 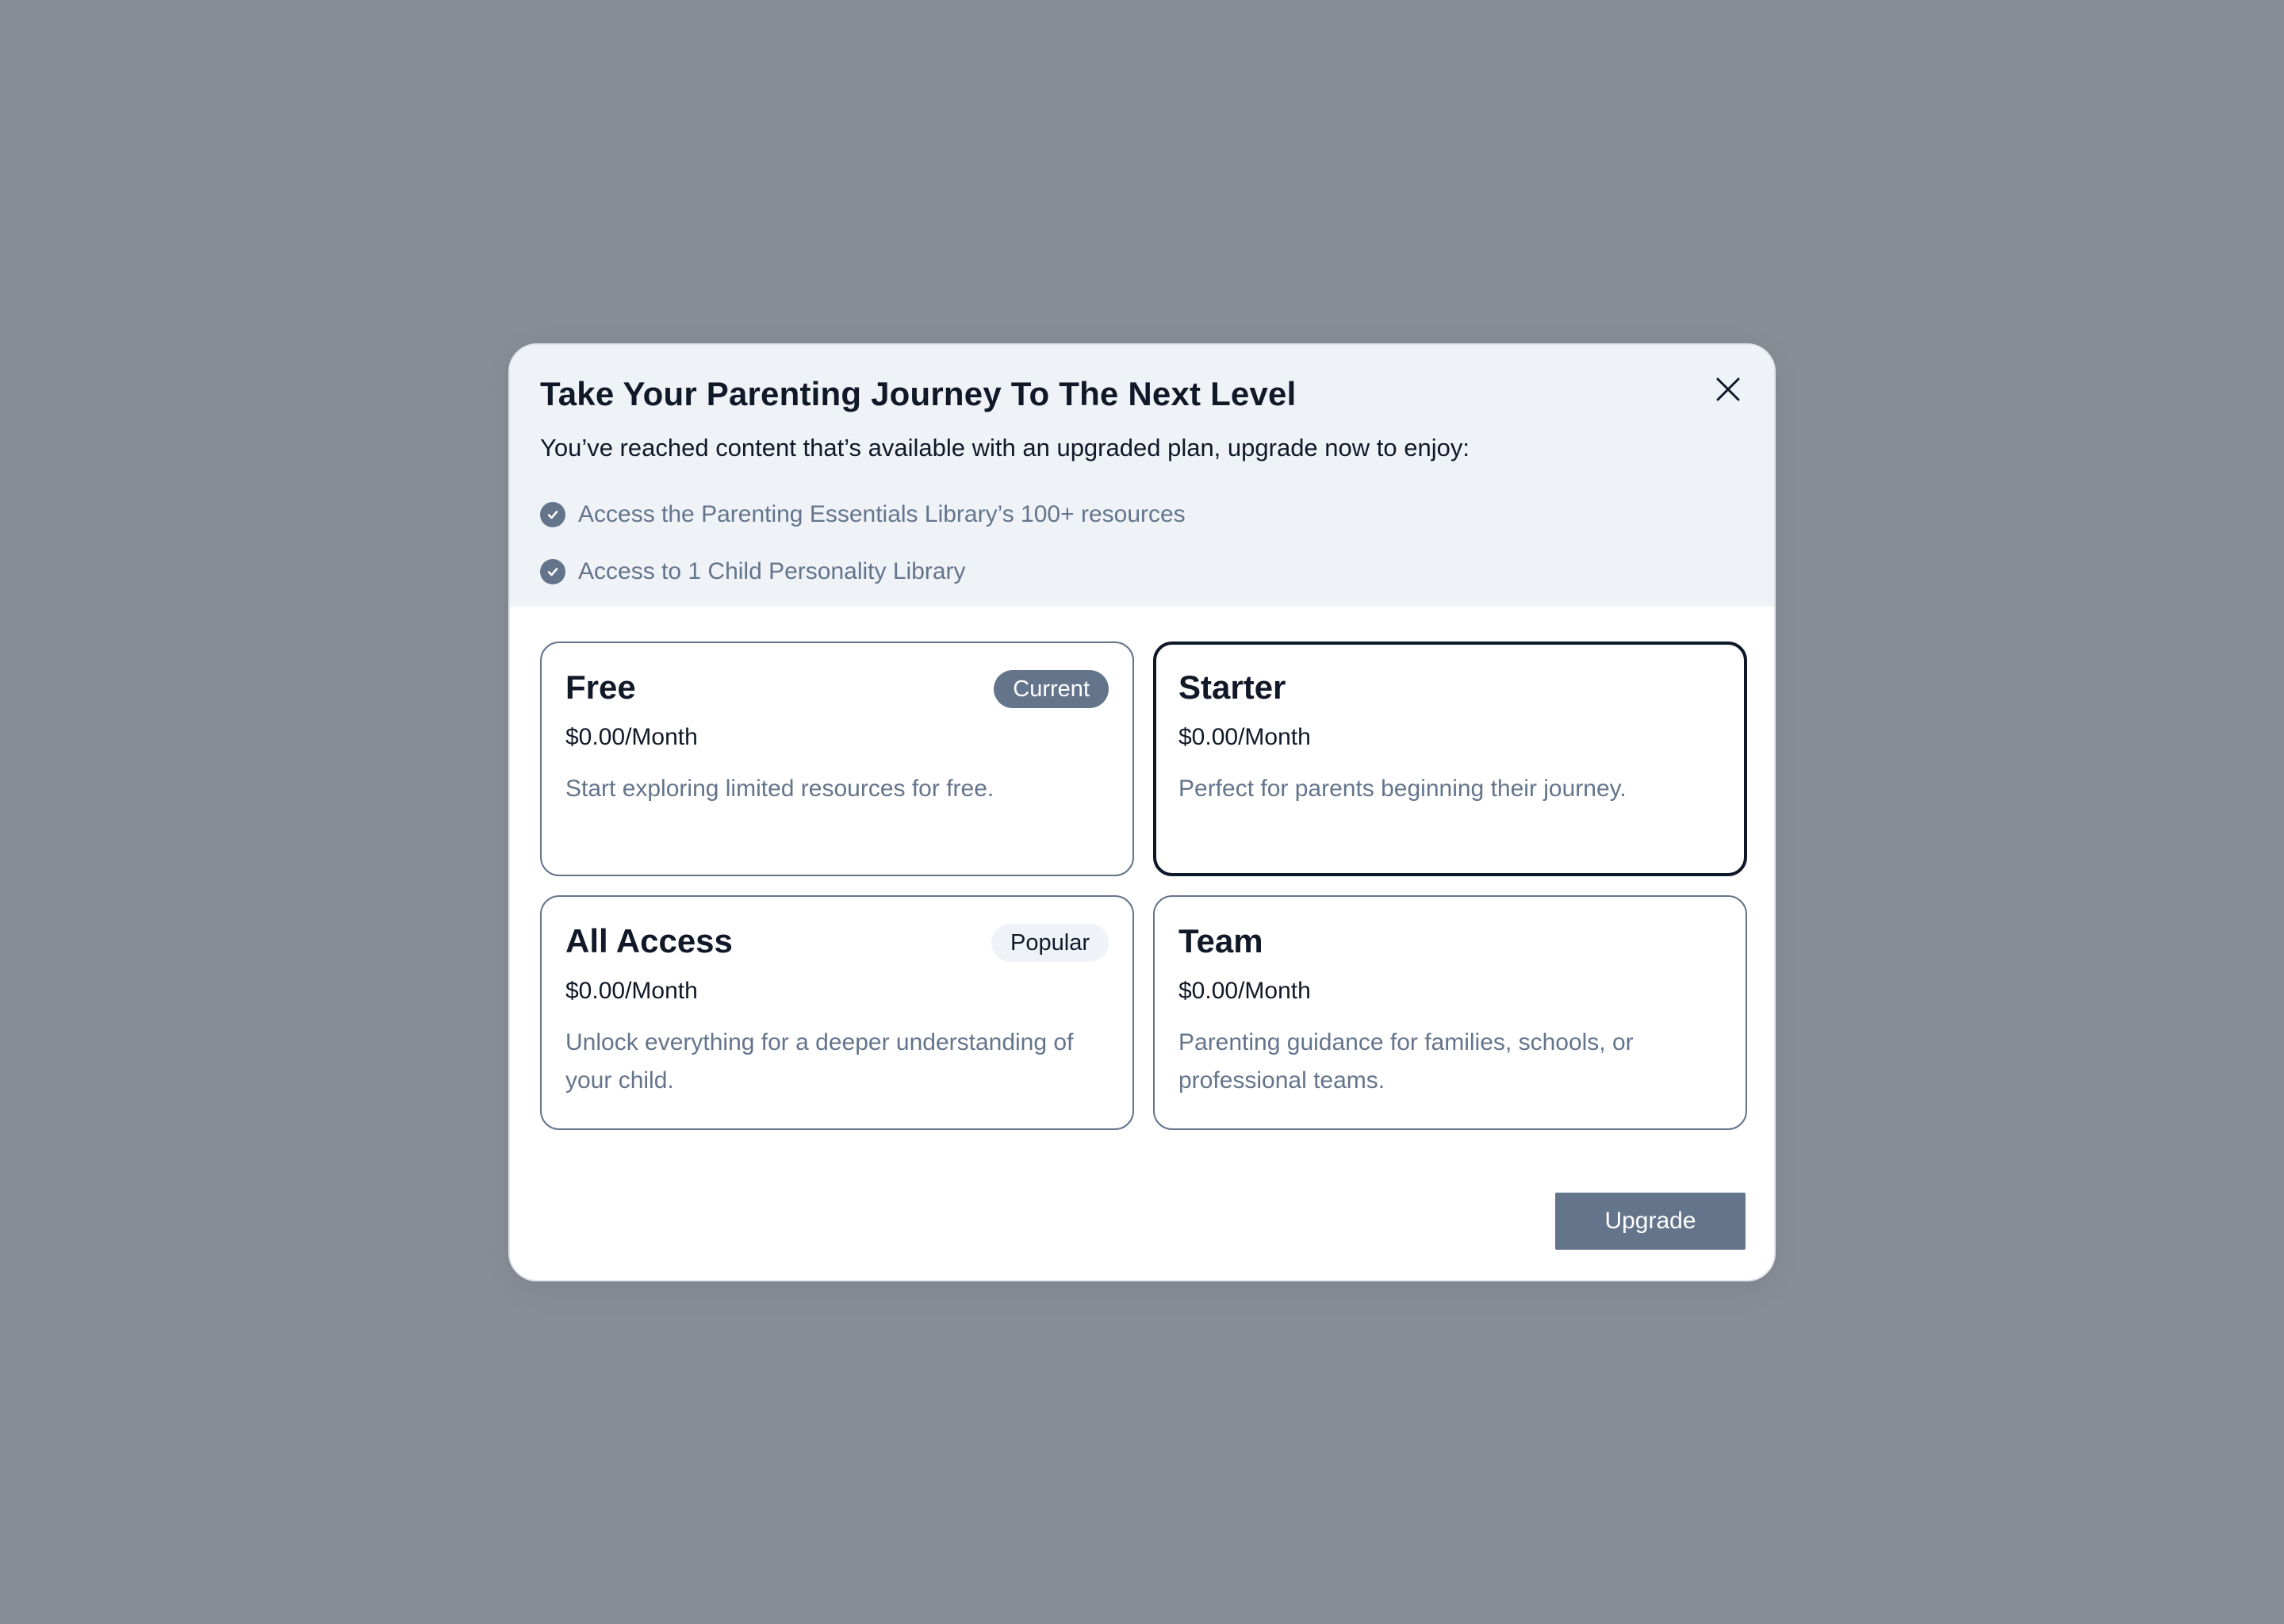 I want to click on upgrade-button: Upgrade, so click(x=1650, y=1221).